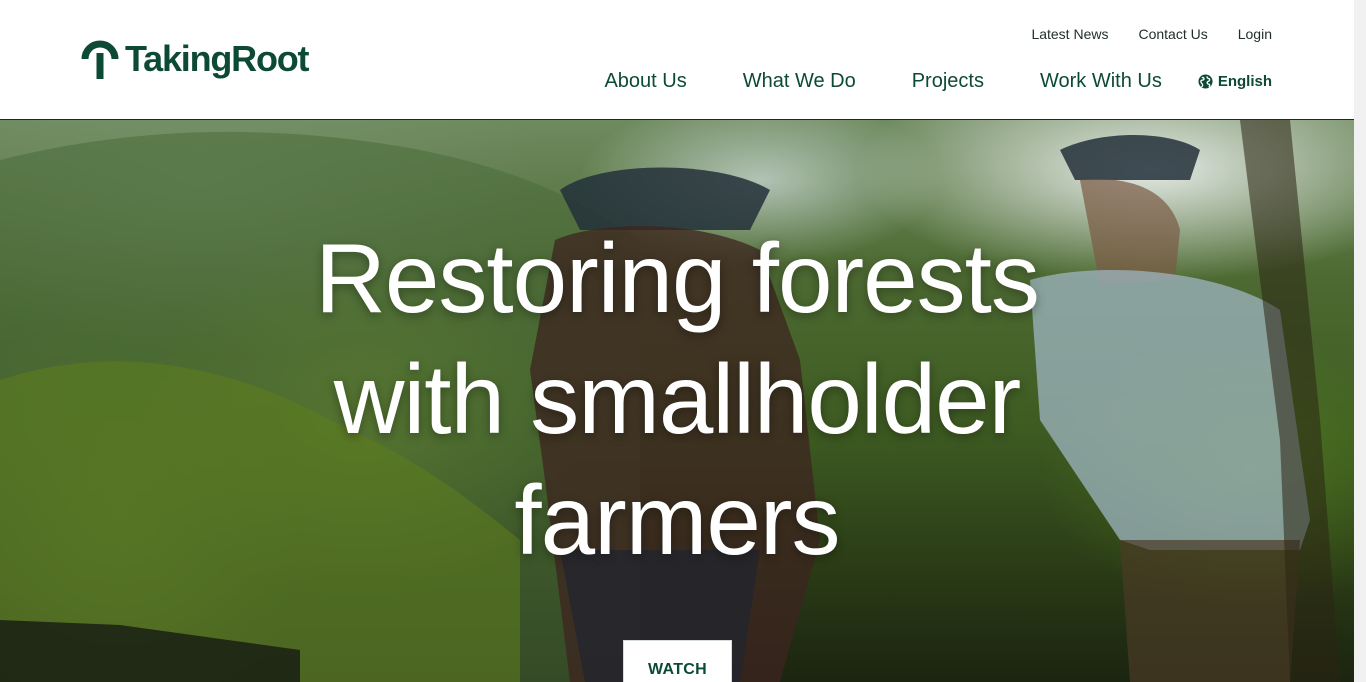 Image resolution: width=1366 pixels, height=682 pixels. What do you see at coordinates (1205, 81) in the screenshot?
I see `globe-icon` at bounding box center [1205, 81].